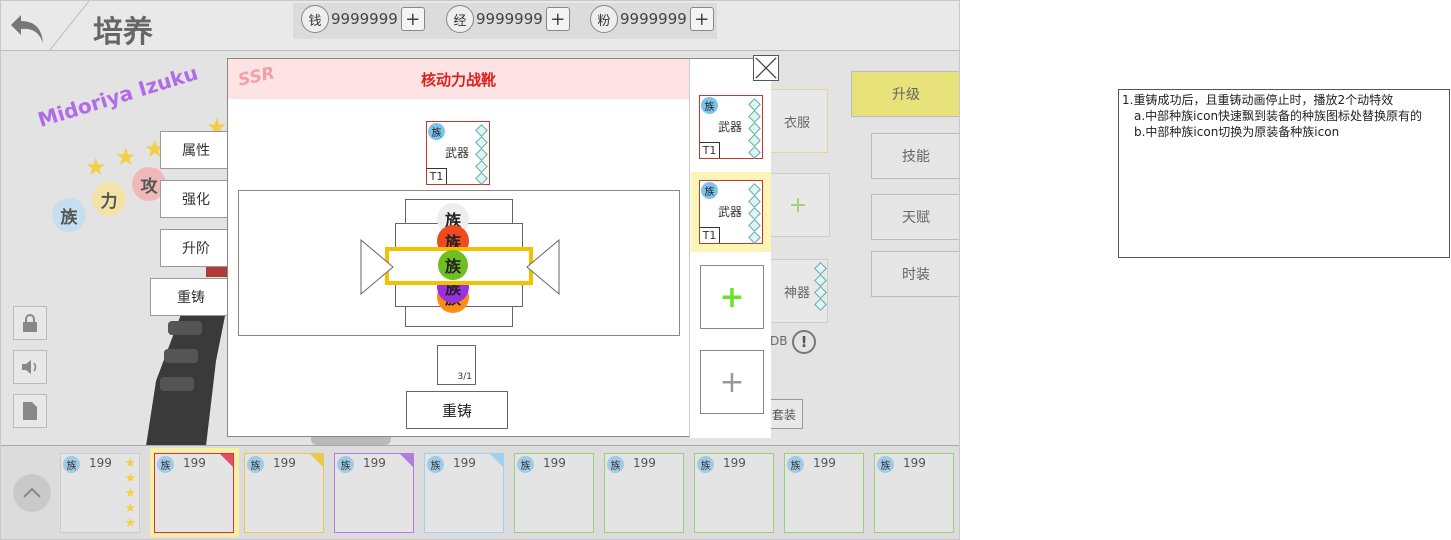  I want to click on add-equip-slot: +, so click(798, 205).